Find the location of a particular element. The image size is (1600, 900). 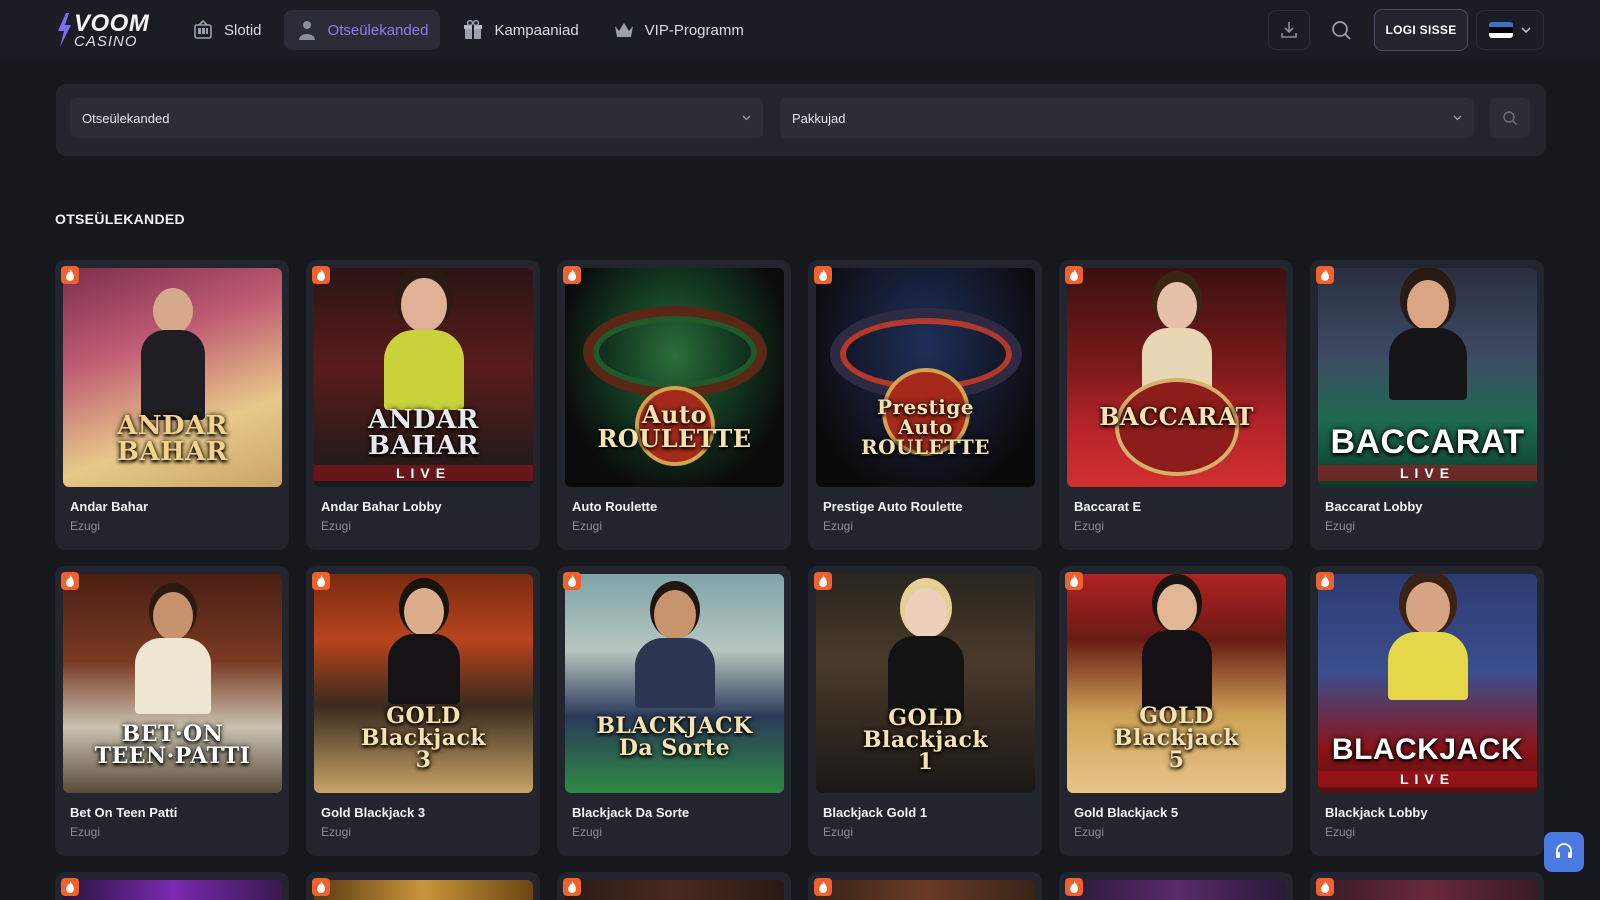

thumbnail-title: ANDAR BAHAR is located at coordinates (423, 433).